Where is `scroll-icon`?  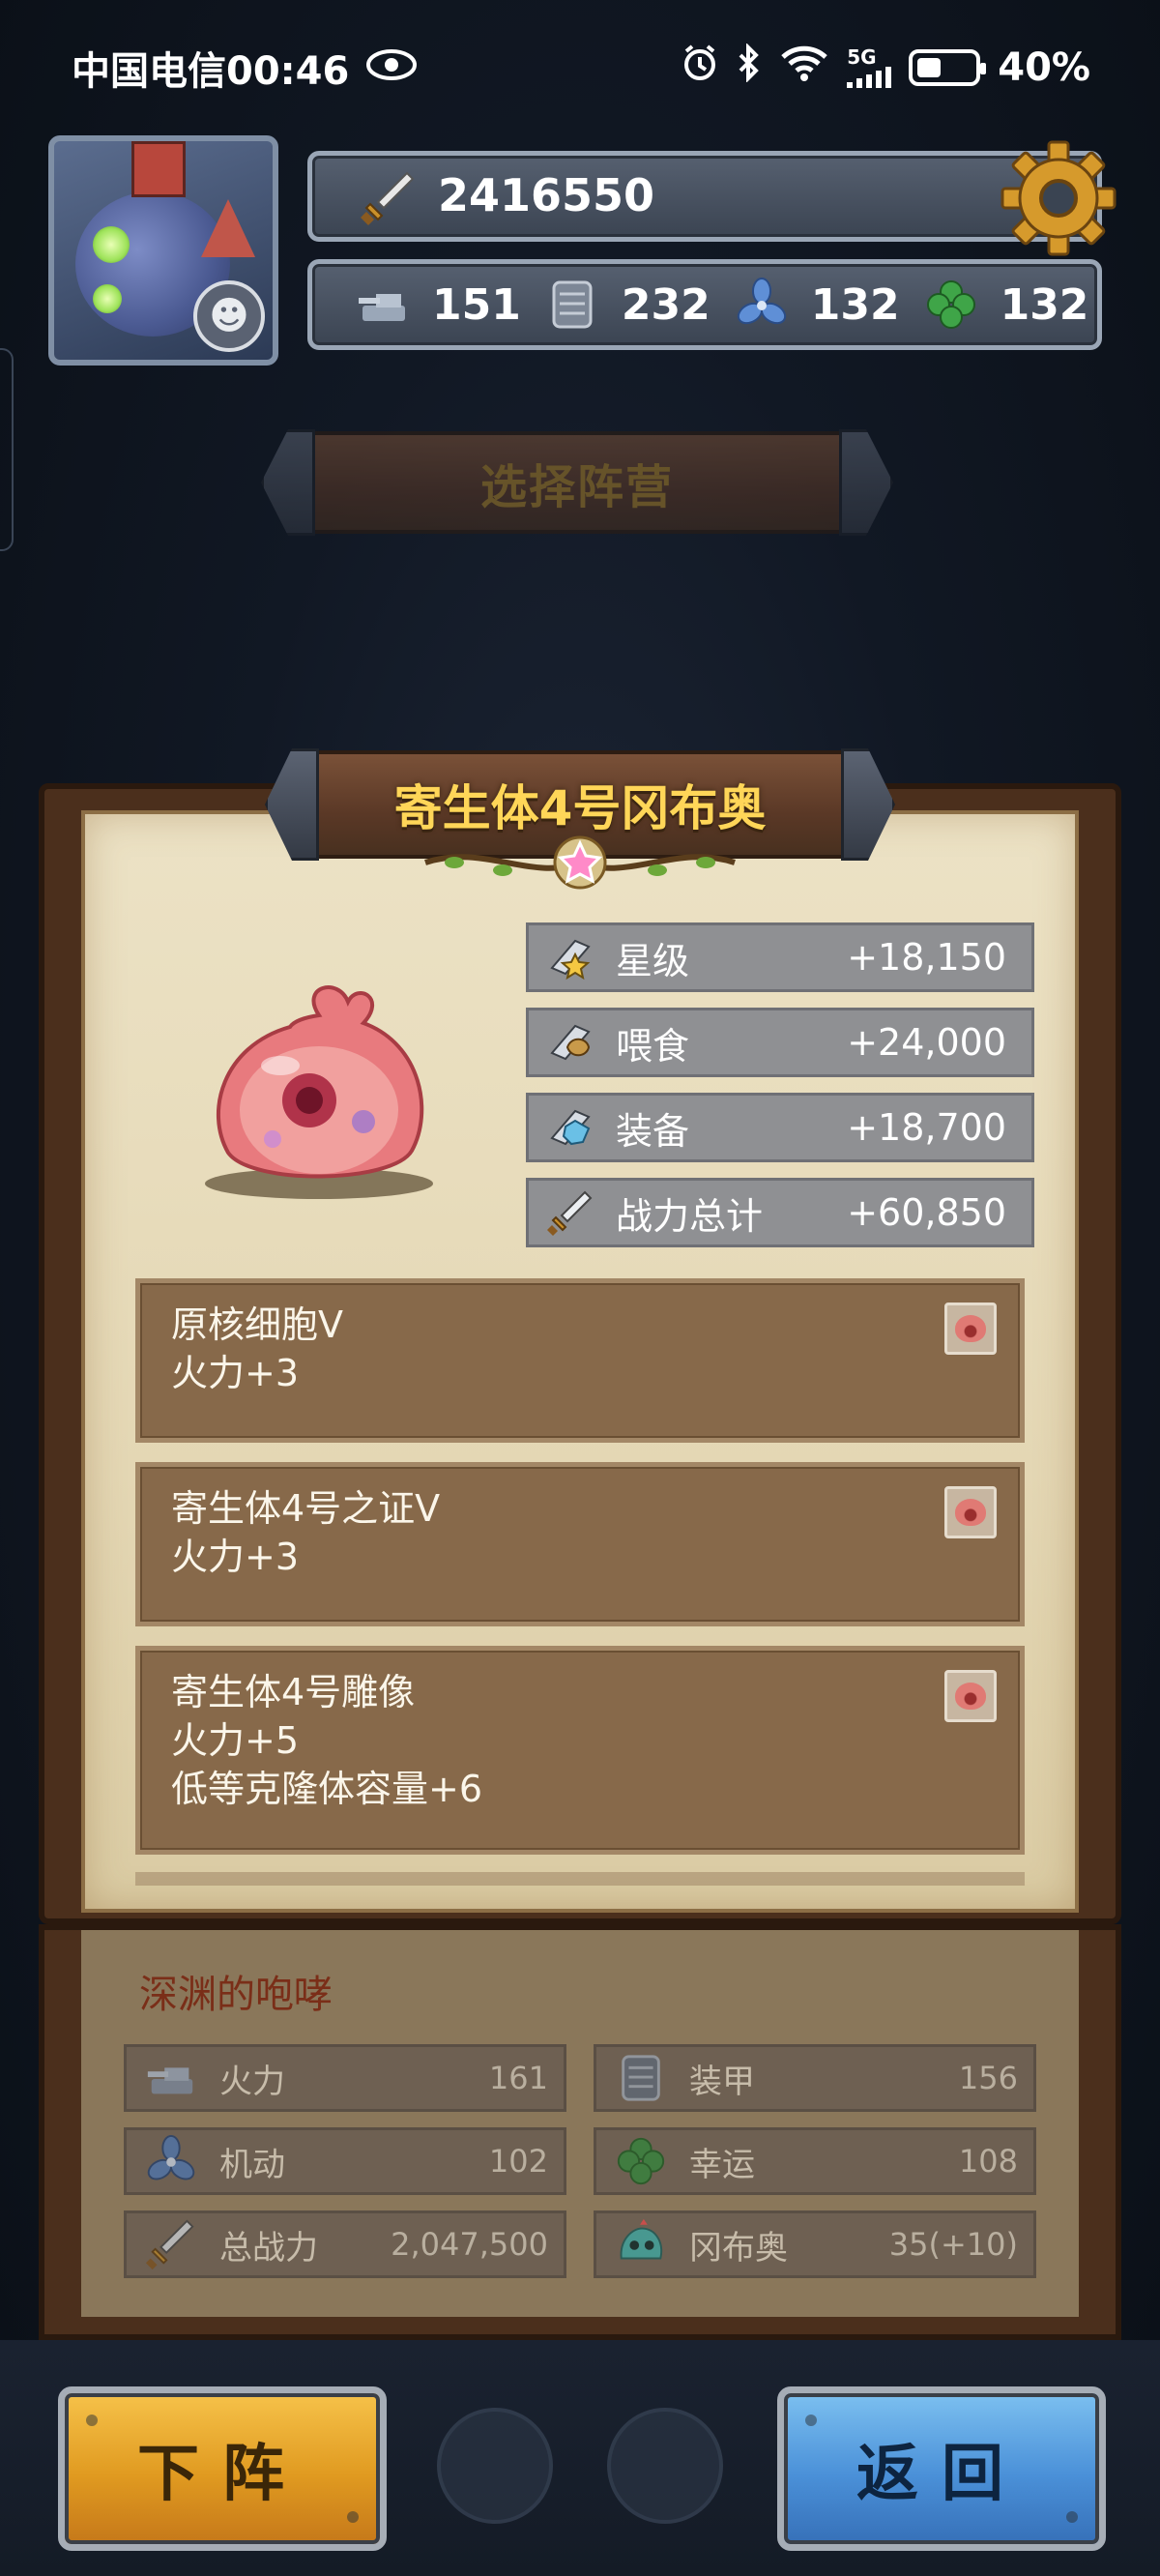 scroll-icon is located at coordinates (665, 2466).